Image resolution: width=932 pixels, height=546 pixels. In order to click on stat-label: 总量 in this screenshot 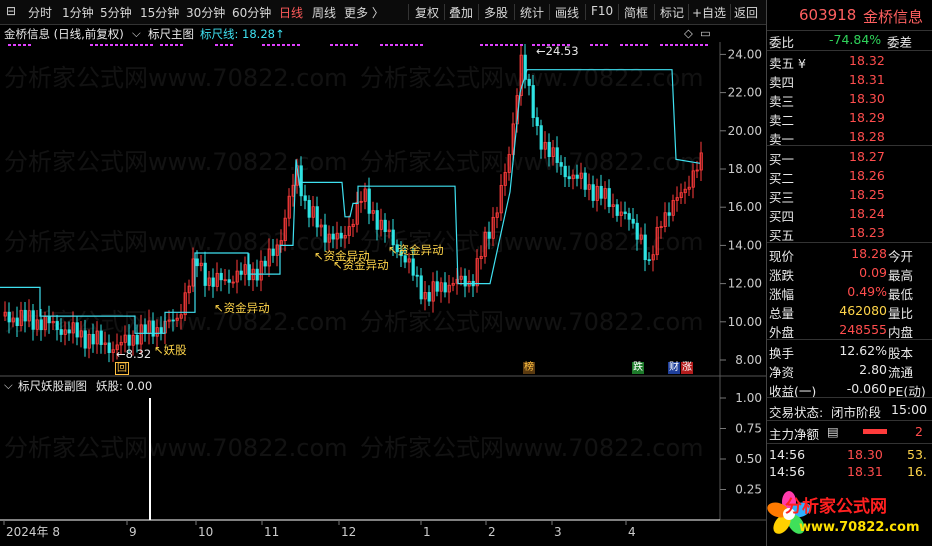, I will do `click(782, 313)`.